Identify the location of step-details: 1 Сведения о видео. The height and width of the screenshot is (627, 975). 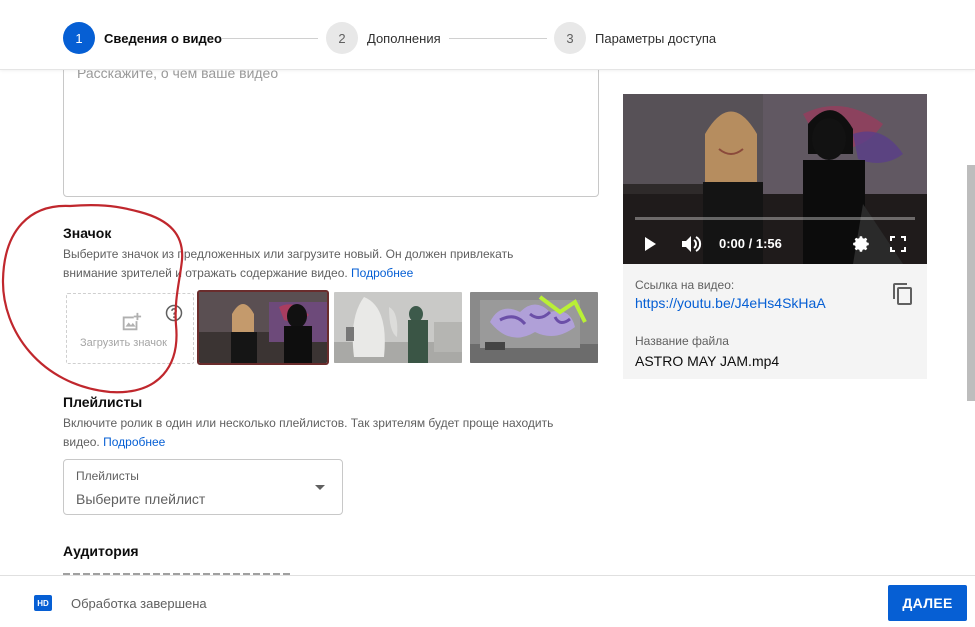
(142, 38).